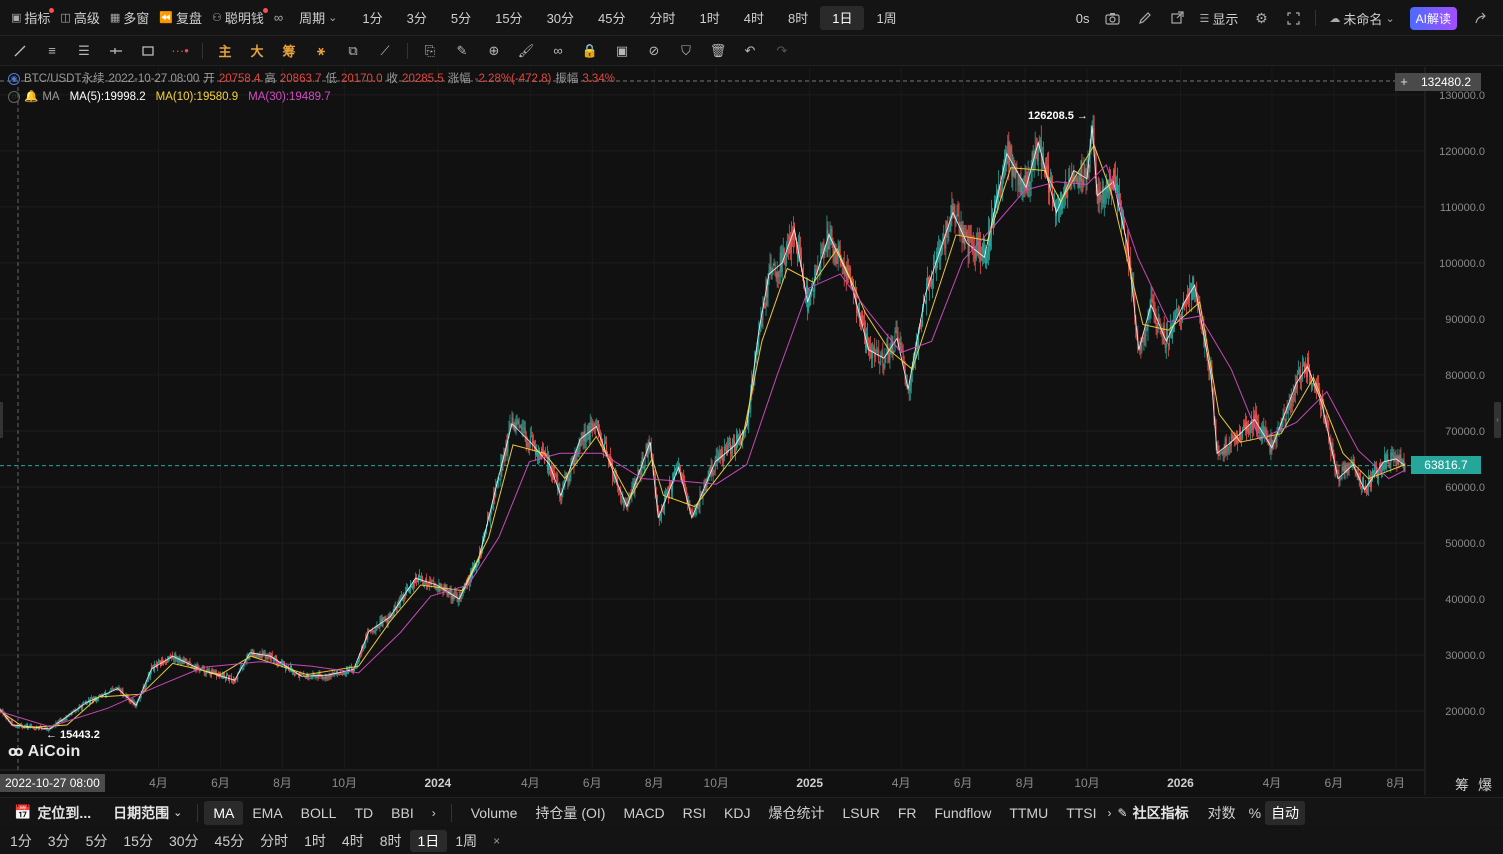 This screenshot has height=854, width=1503. I want to click on date-range-dropdown: 日期范围 ⌄, so click(147, 813).